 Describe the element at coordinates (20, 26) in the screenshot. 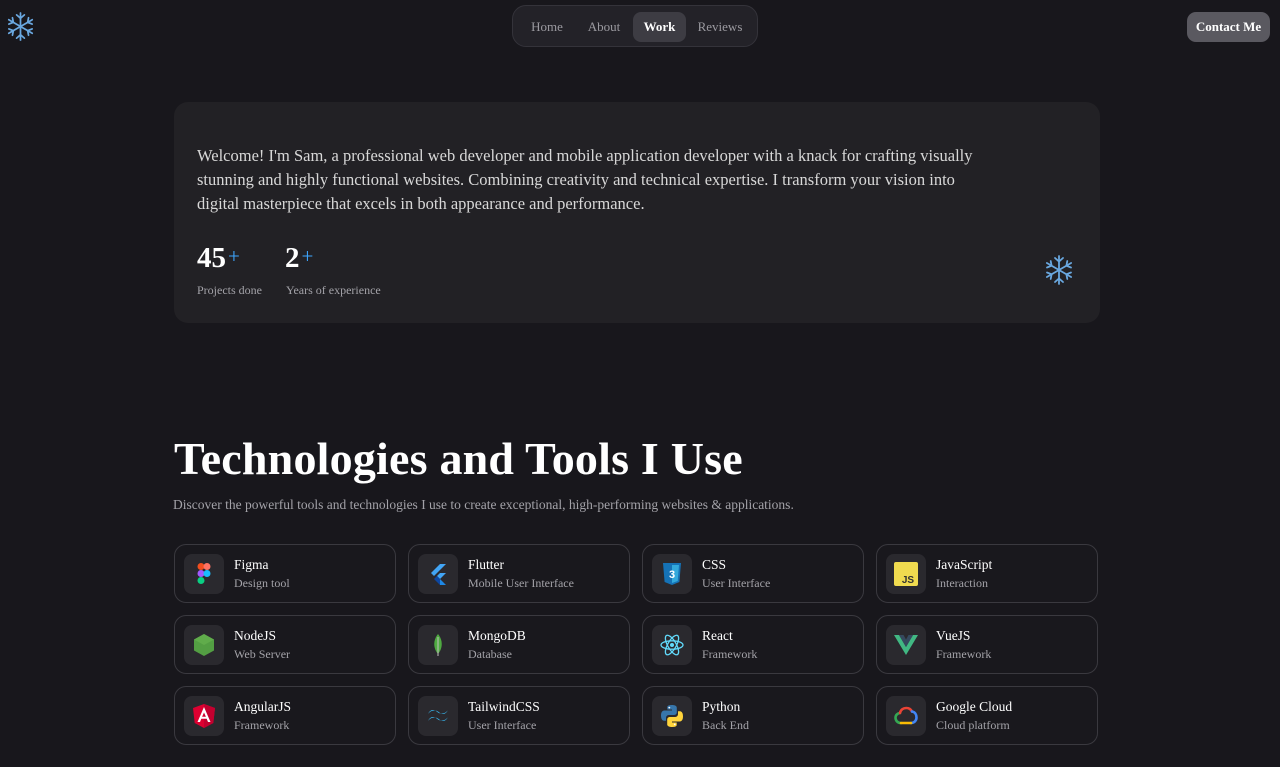

I see `snowflake-logo-icon` at that location.